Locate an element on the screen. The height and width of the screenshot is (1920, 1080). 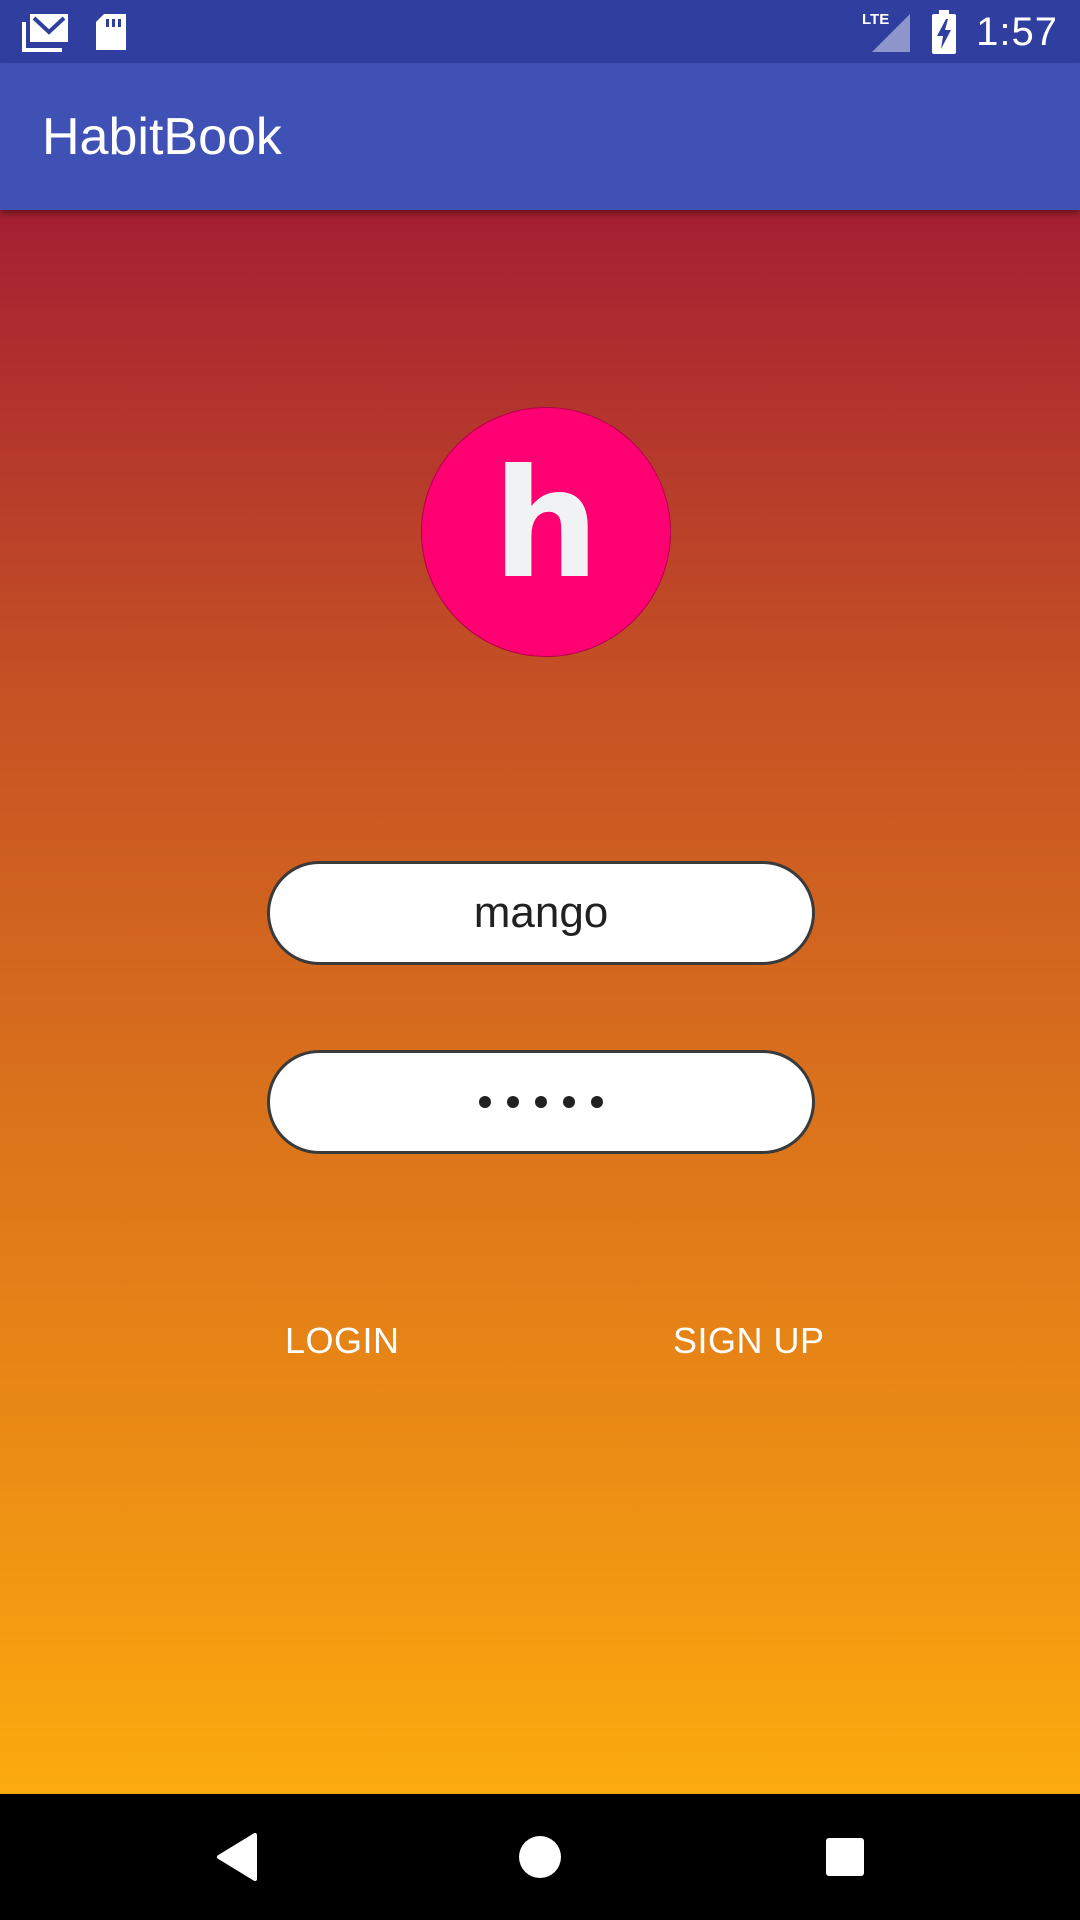
home-icon is located at coordinates (540, 1857).